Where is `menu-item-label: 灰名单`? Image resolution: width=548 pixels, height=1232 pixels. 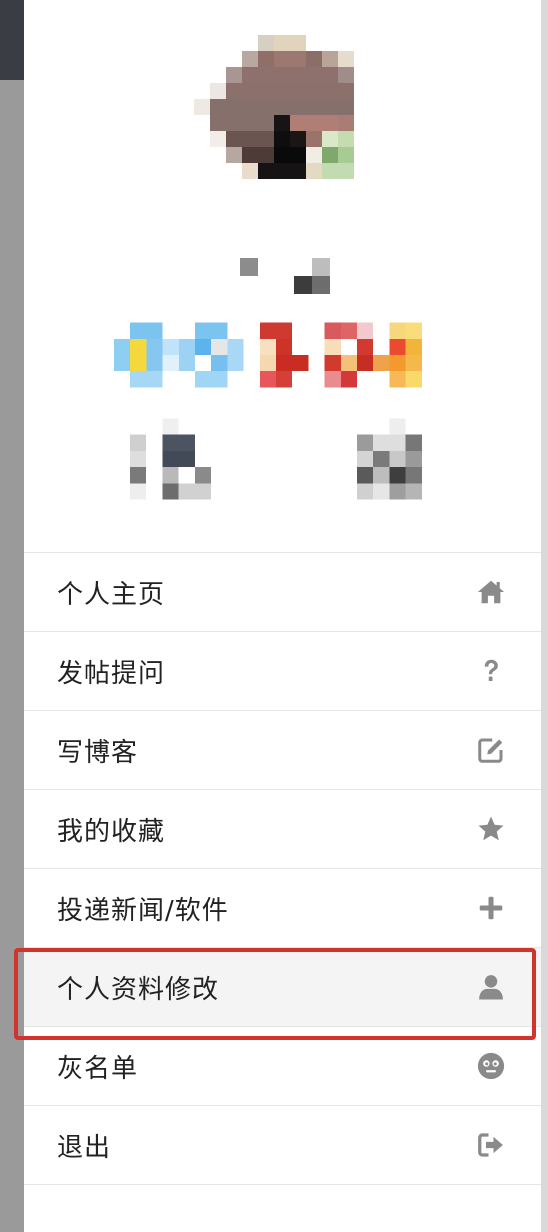
menu-item-label: 灰名单 is located at coordinates (98, 1068).